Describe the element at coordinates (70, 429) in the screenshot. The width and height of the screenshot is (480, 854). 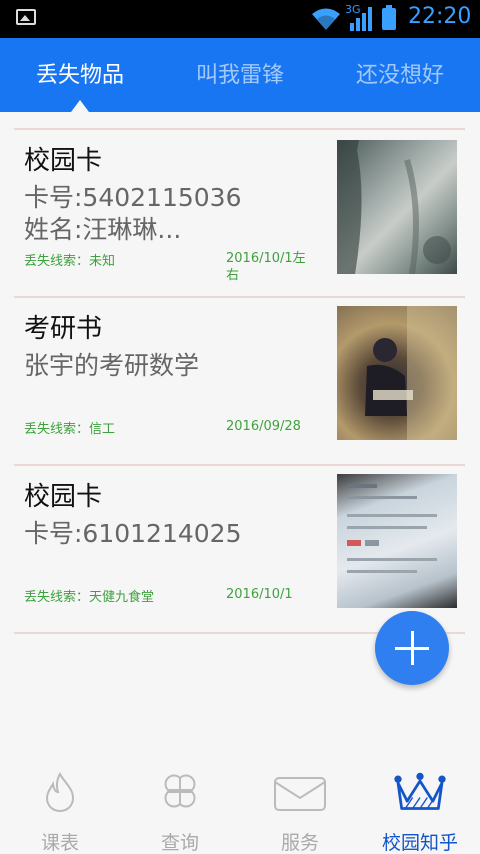
I see `item-clue: 丢失线索：信工` at that location.